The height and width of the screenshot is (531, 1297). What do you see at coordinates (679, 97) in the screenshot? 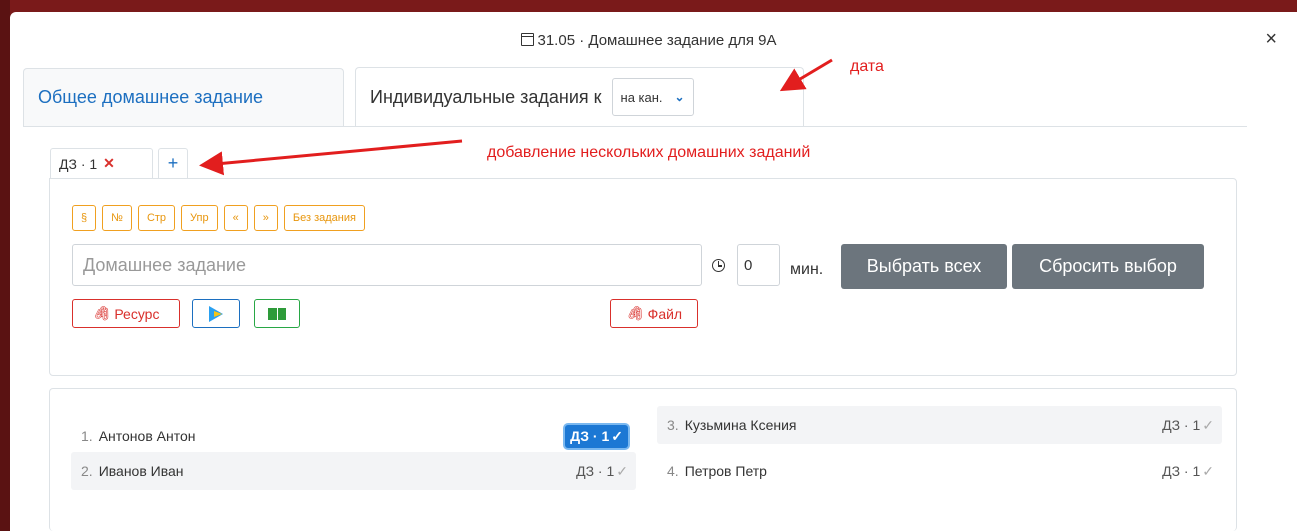
I see `chevron-down-icon: ⌄` at bounding box center [679, 97].